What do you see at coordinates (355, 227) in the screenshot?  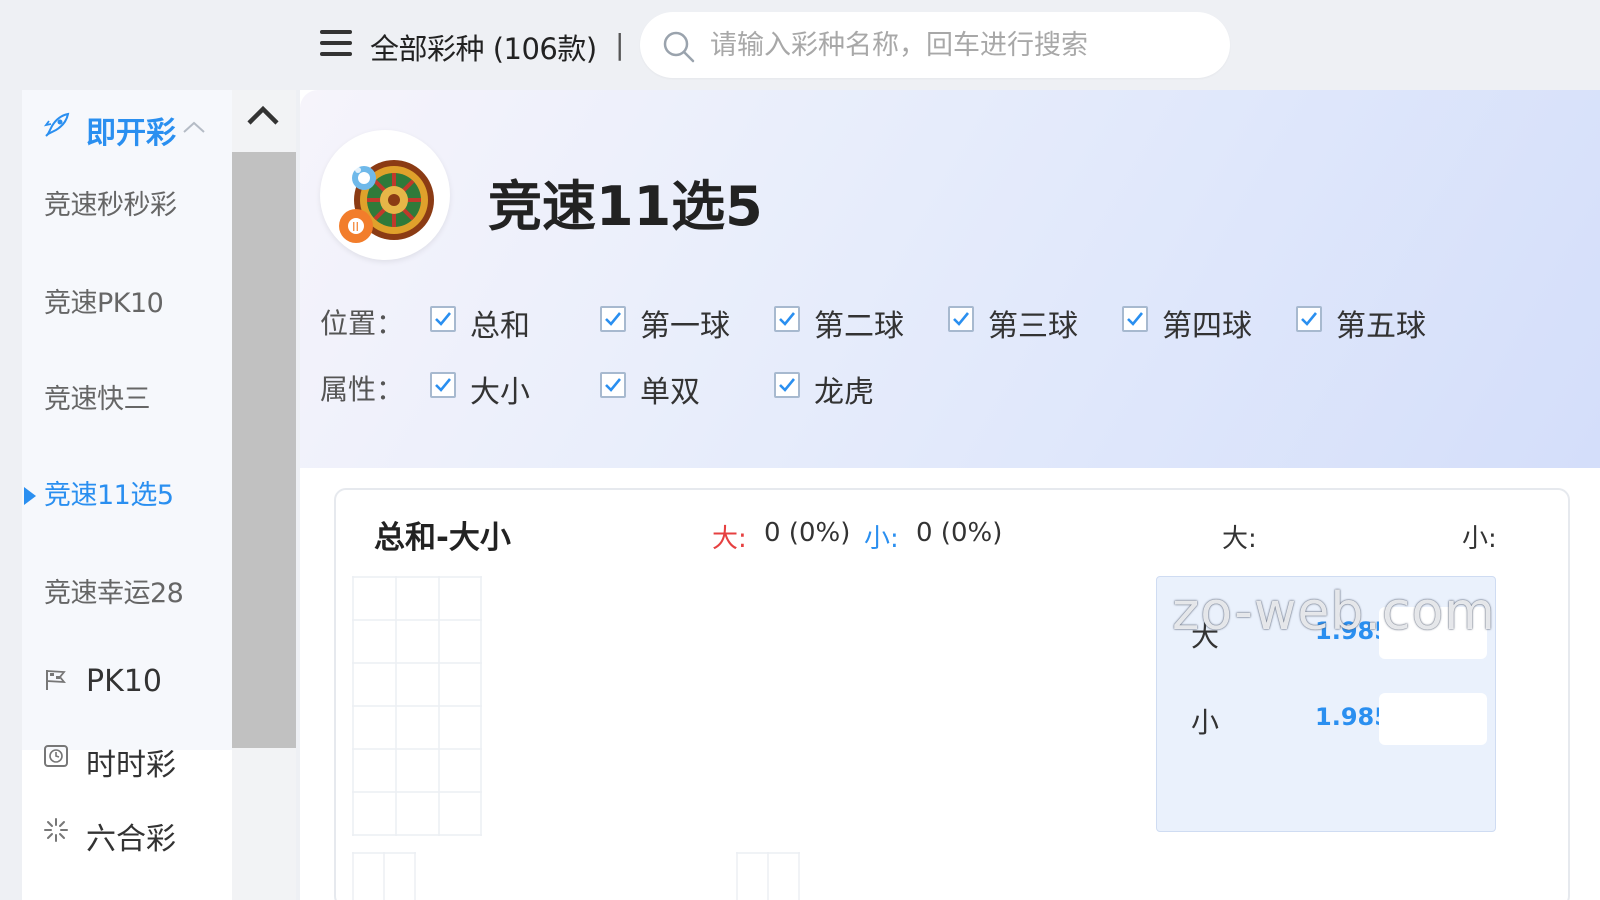 I see `svg-text: II` at bounding box center [355, 227].